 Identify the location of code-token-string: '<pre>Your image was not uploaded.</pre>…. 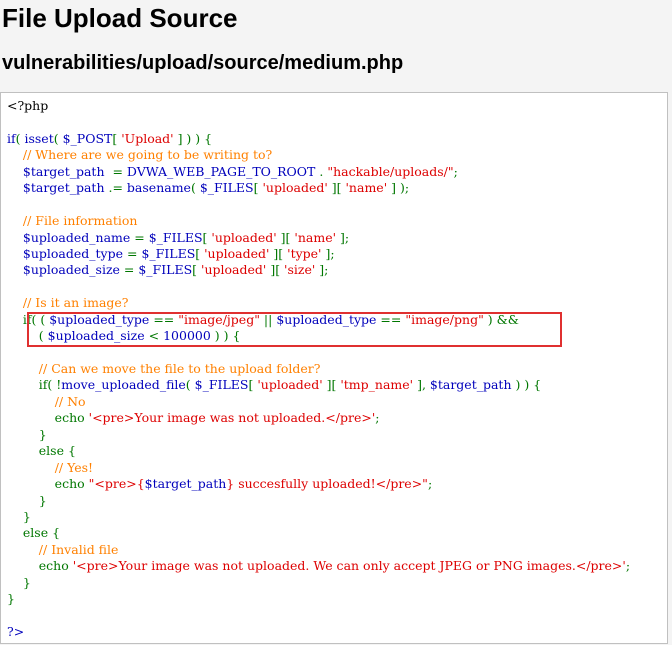
(232, 418).